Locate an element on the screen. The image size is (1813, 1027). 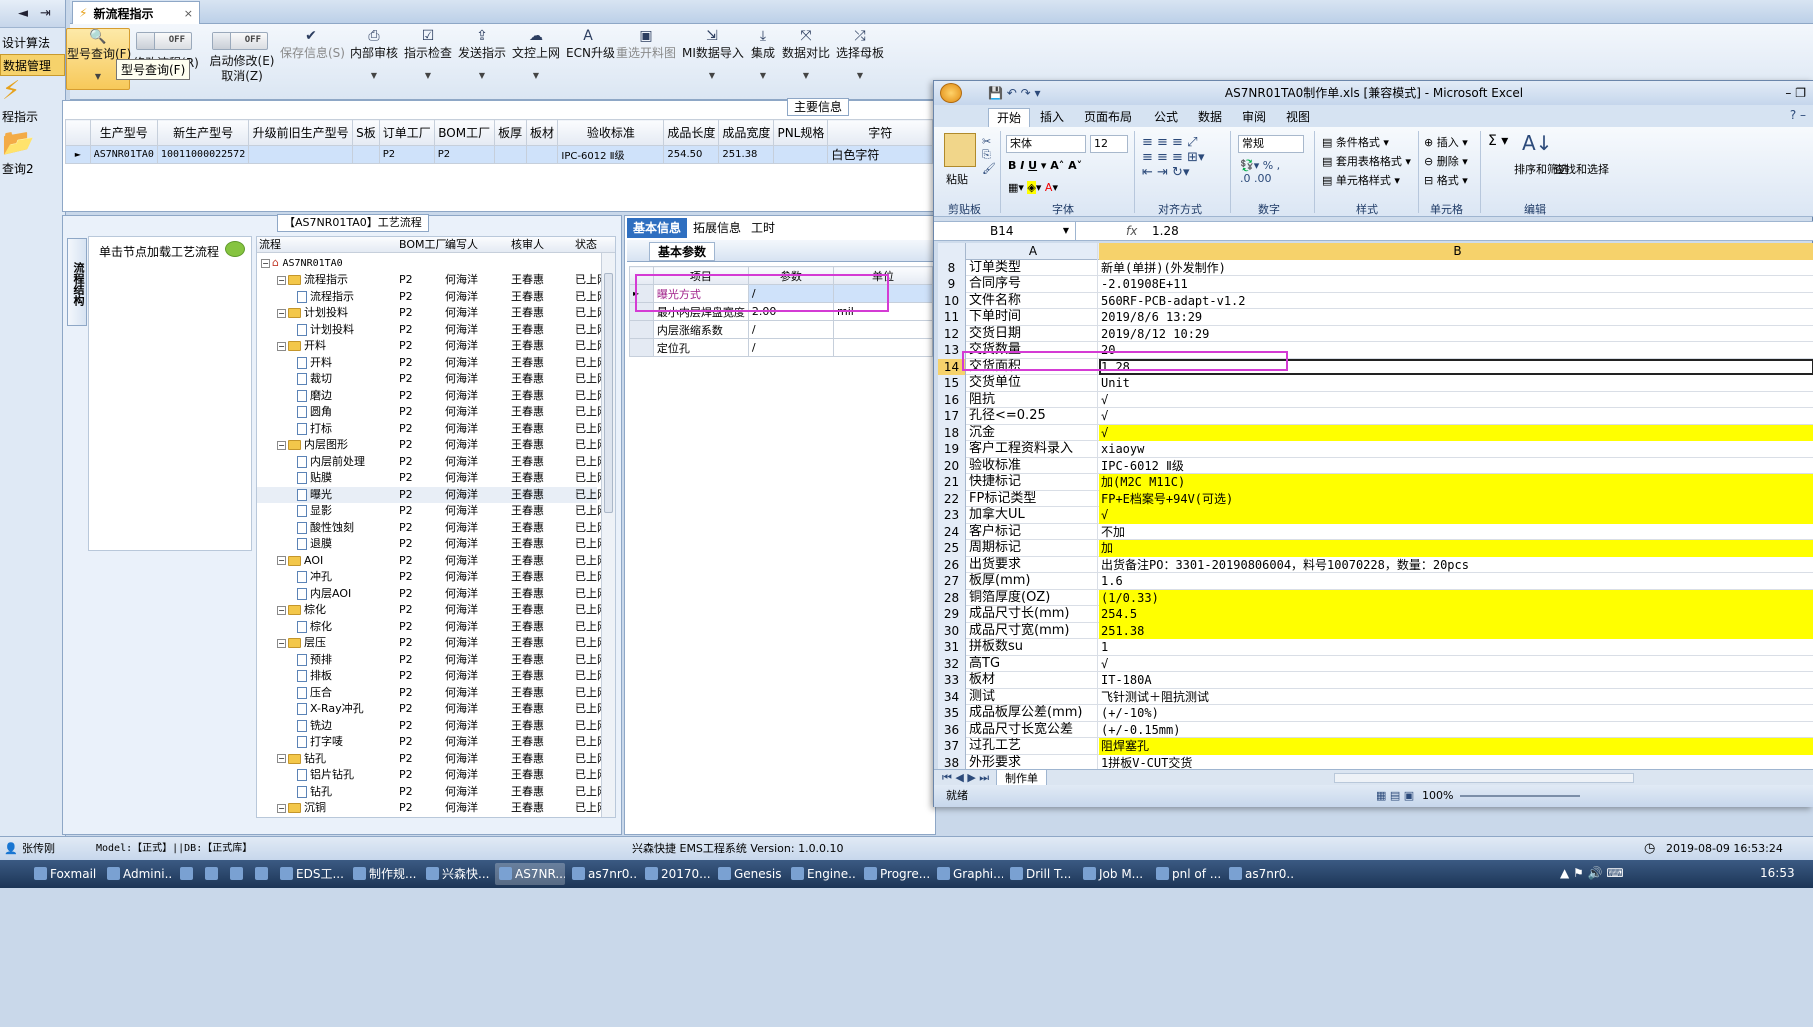
mi-import-button: ⇲ MI数据导入 ▼ is located at coordinates (713, 54).